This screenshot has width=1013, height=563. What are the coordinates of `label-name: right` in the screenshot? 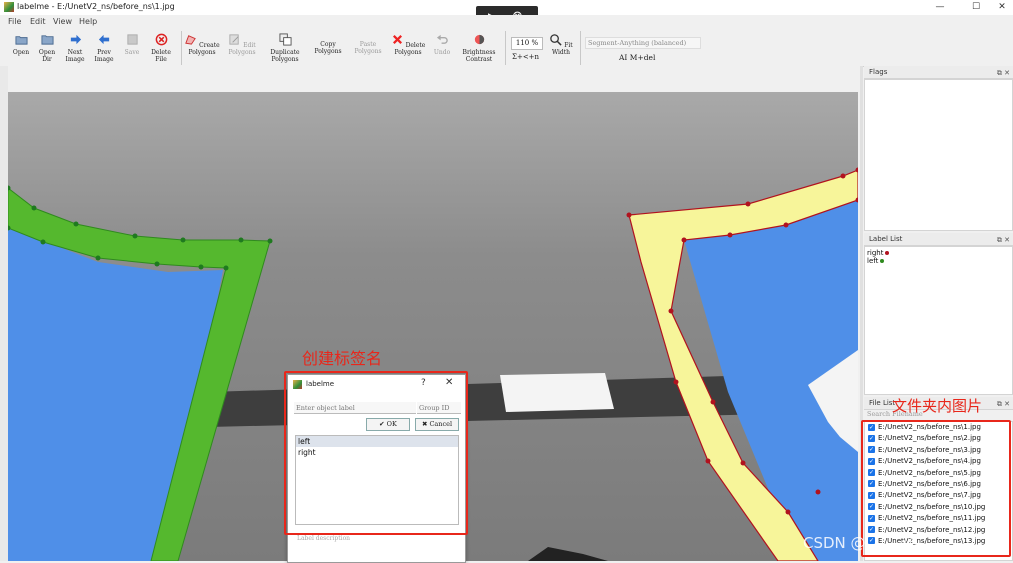 It's located at (875, 253).